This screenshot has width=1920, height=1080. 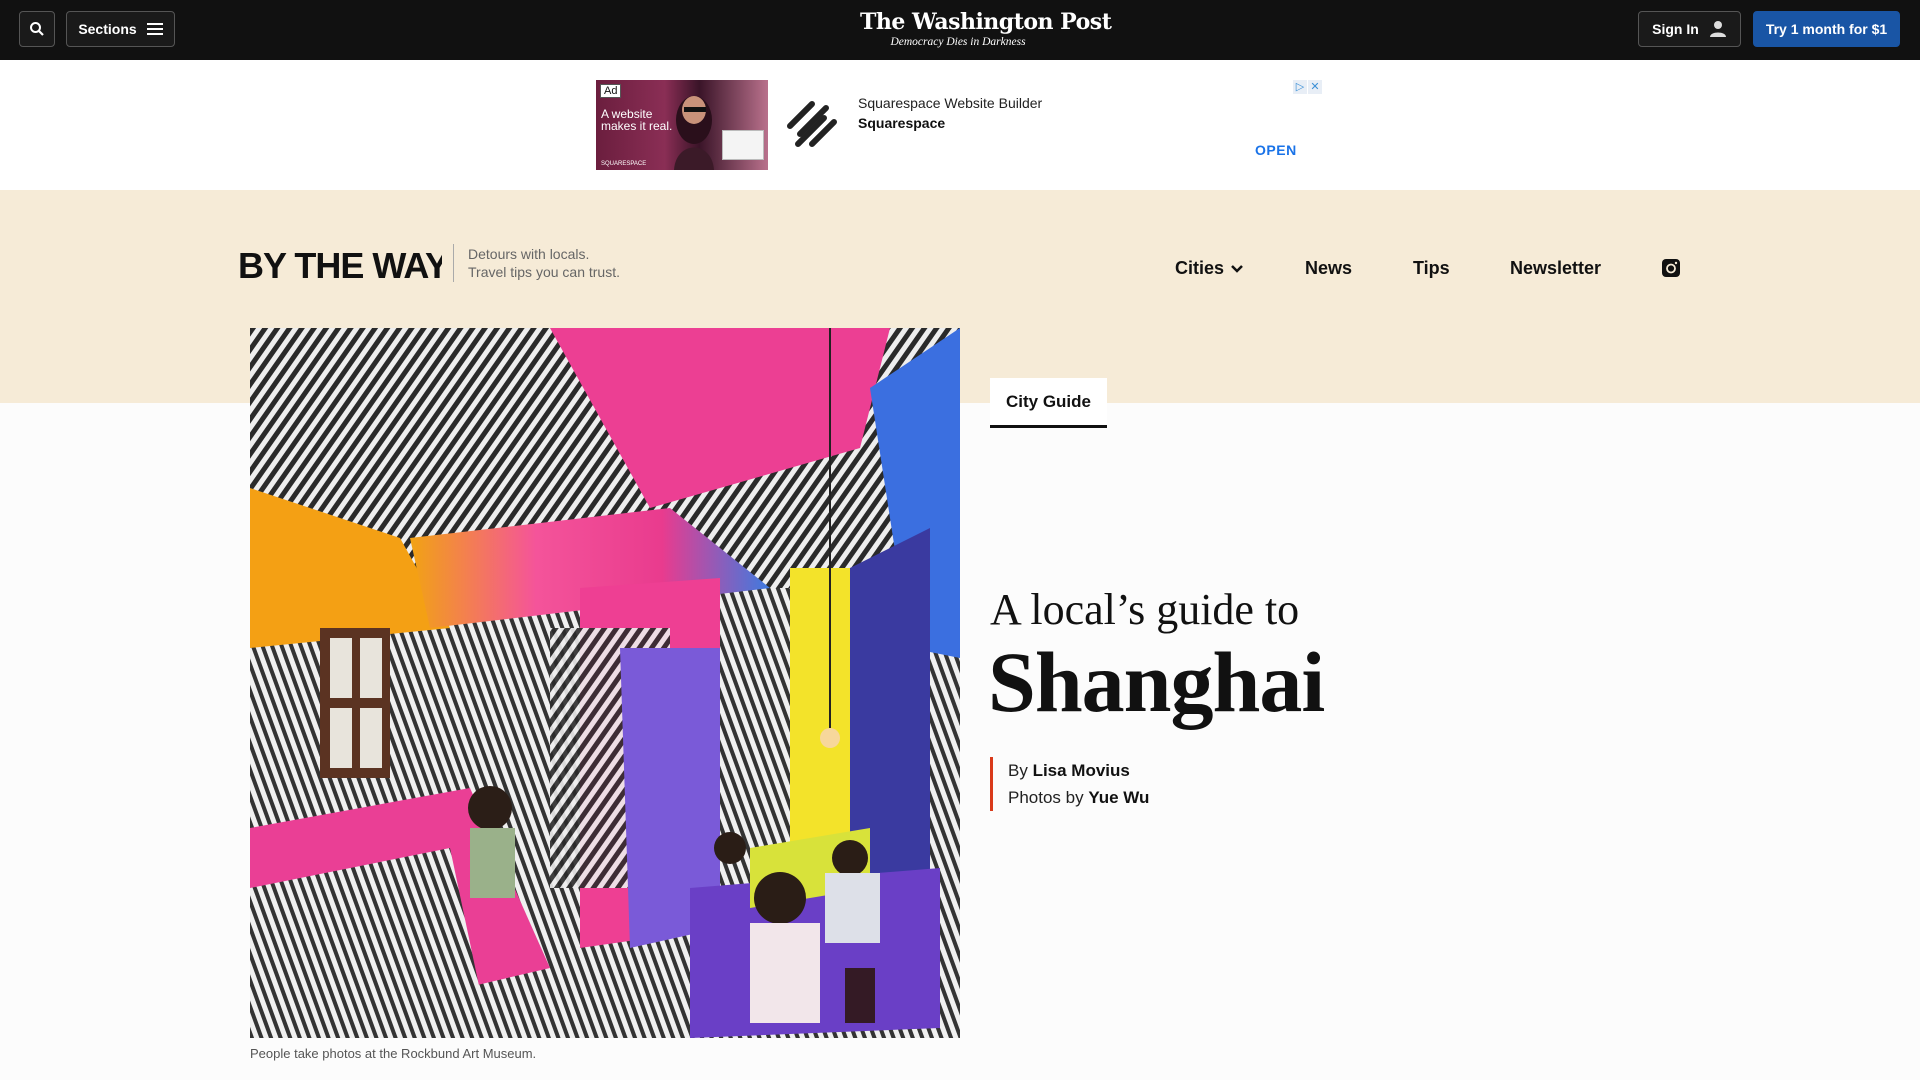 What do you see at coordinates (1671, 268) in the screenshot?
I see `instagram-icon` at bounding box center [1671, 268].